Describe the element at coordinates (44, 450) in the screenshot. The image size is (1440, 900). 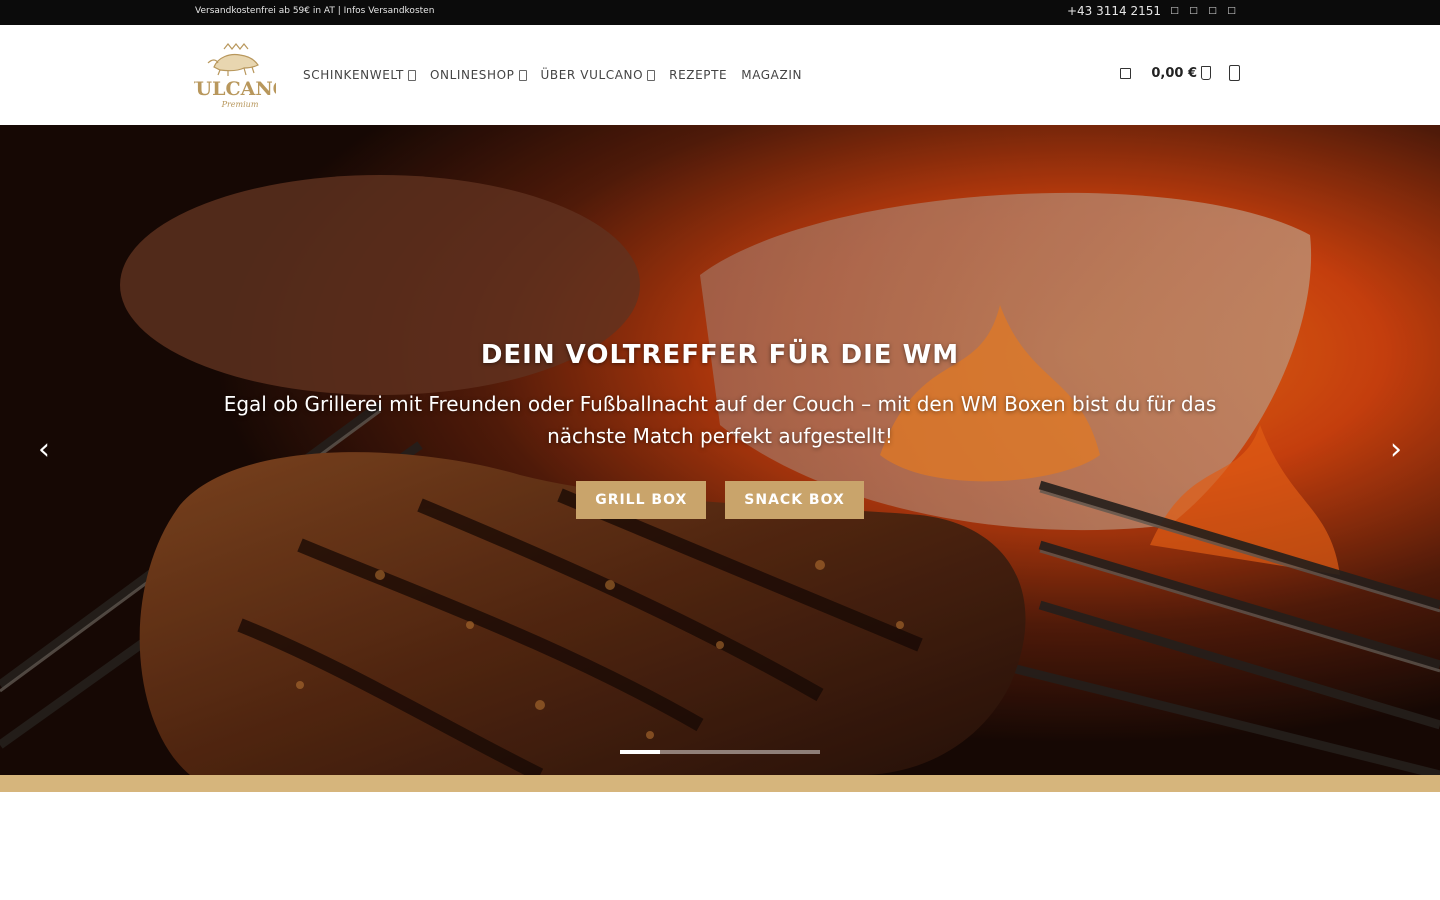
I see `slider-prev-arrow-icon: ‹` at that location.